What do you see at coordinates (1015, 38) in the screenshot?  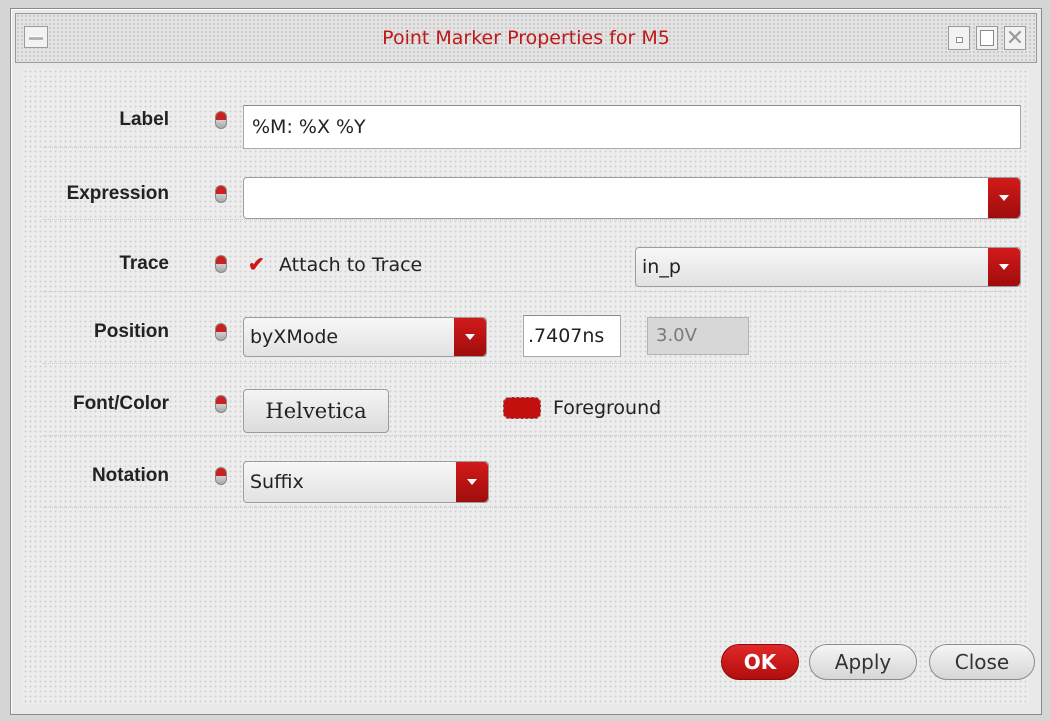 I see `close-window-icon: ✕` at bounding box center [1015, 38].